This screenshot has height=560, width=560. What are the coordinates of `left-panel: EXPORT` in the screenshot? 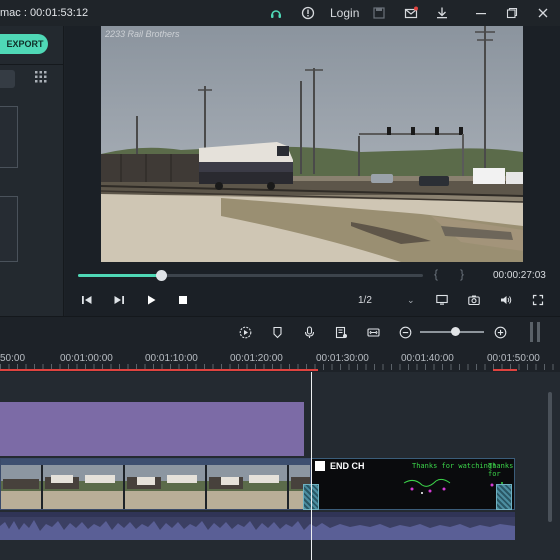 It's located at (32, 171).